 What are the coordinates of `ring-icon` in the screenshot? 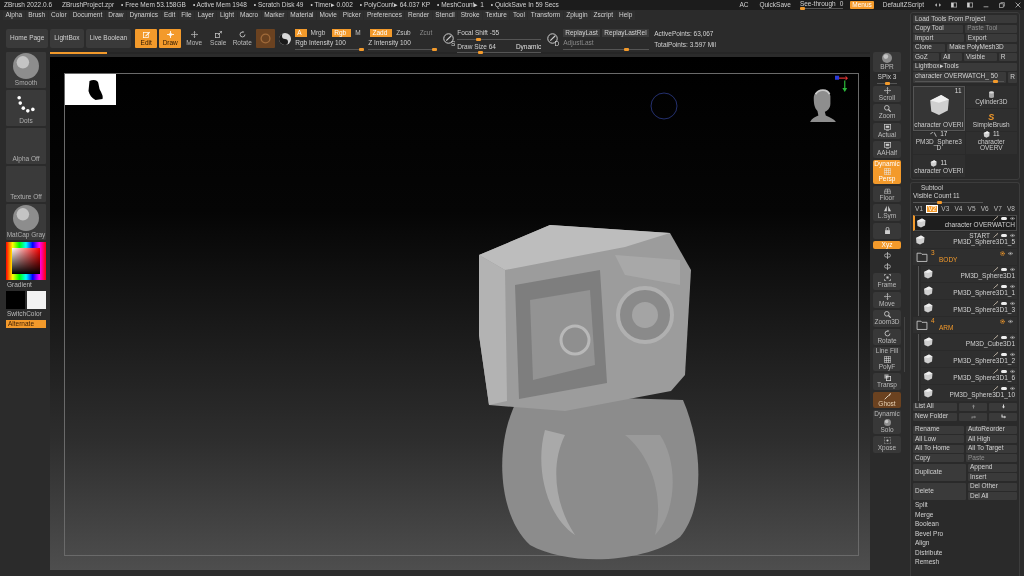 It's located at (266, 38).